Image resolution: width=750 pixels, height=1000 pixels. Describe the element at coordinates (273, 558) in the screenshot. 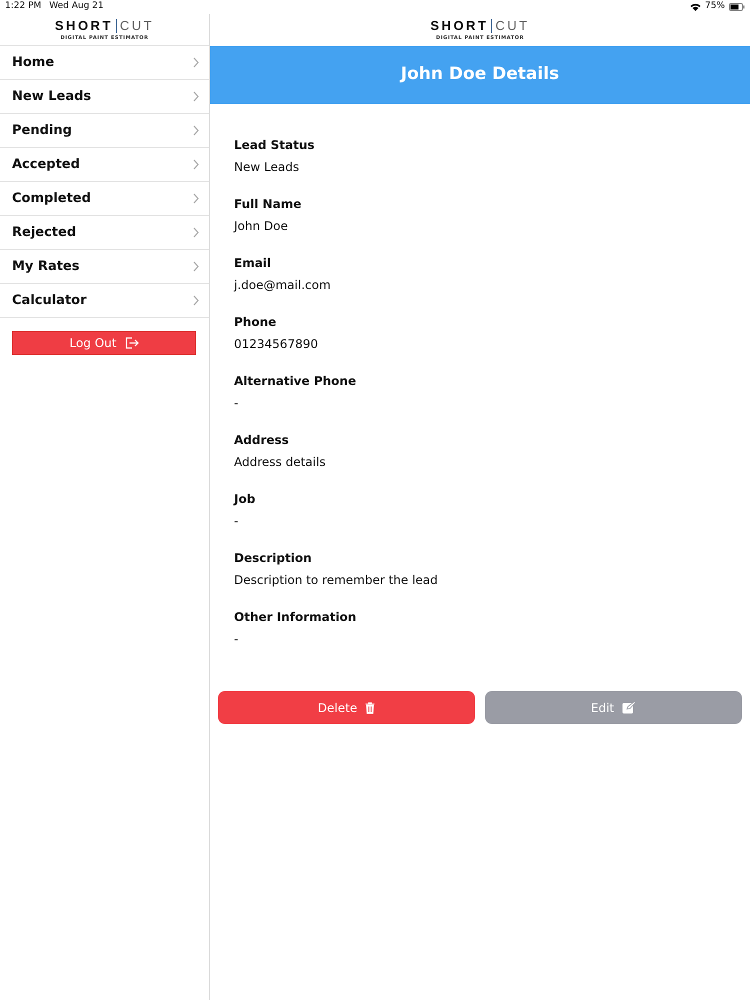

I see `field-label: Description` at that location.